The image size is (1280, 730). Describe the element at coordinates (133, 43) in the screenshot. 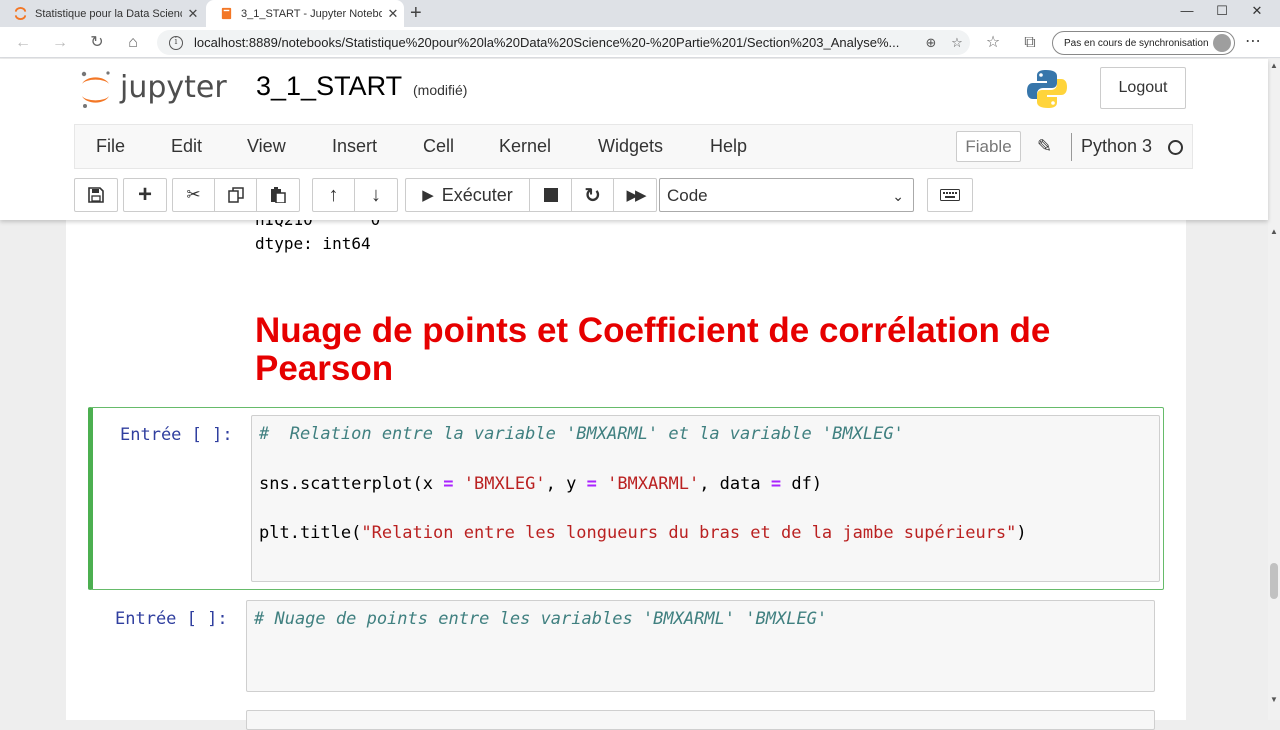

I see `home-button: ⌂` at that location.